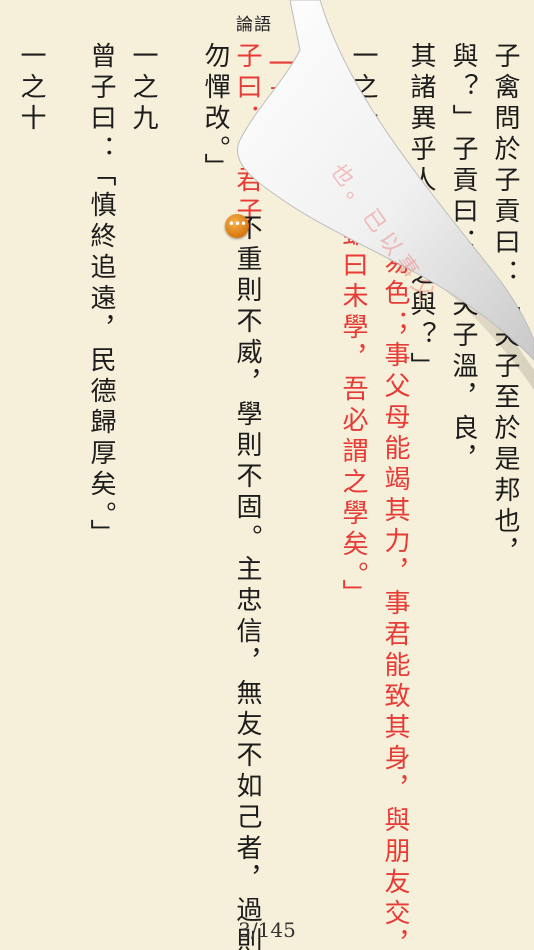 The image size is (534, 950). I want to click on highlighted-text-column: 易色；事父母能竭其力，事君能致其身，與朋友交，, so click(395, 599).